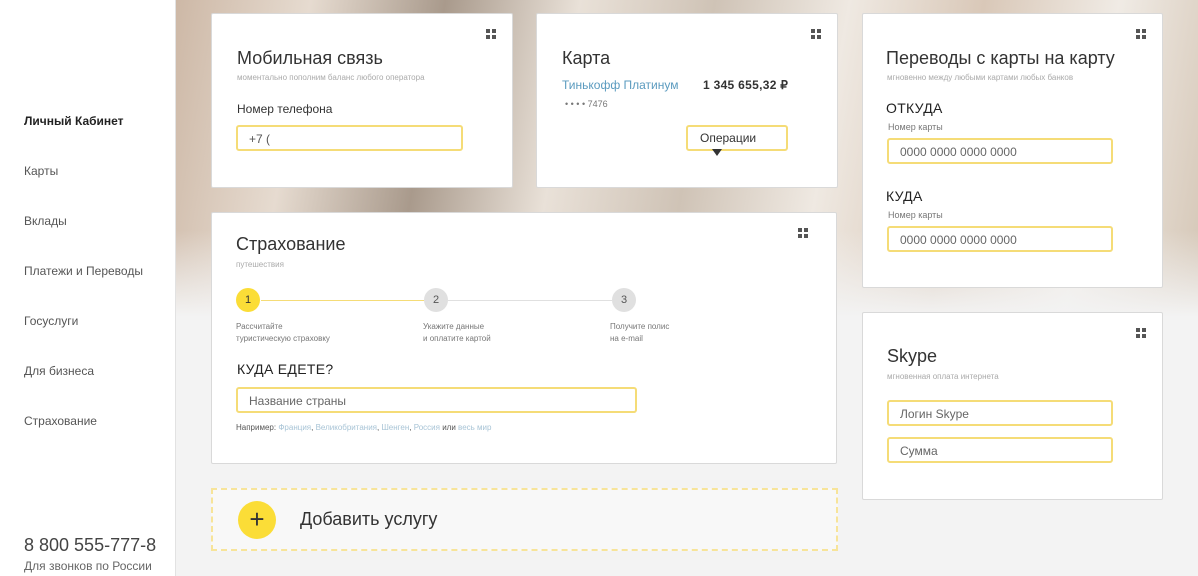  Describe the element at coordinates (248, 300) in the screenshot. I see `step-1-indicator: 1` at that location.